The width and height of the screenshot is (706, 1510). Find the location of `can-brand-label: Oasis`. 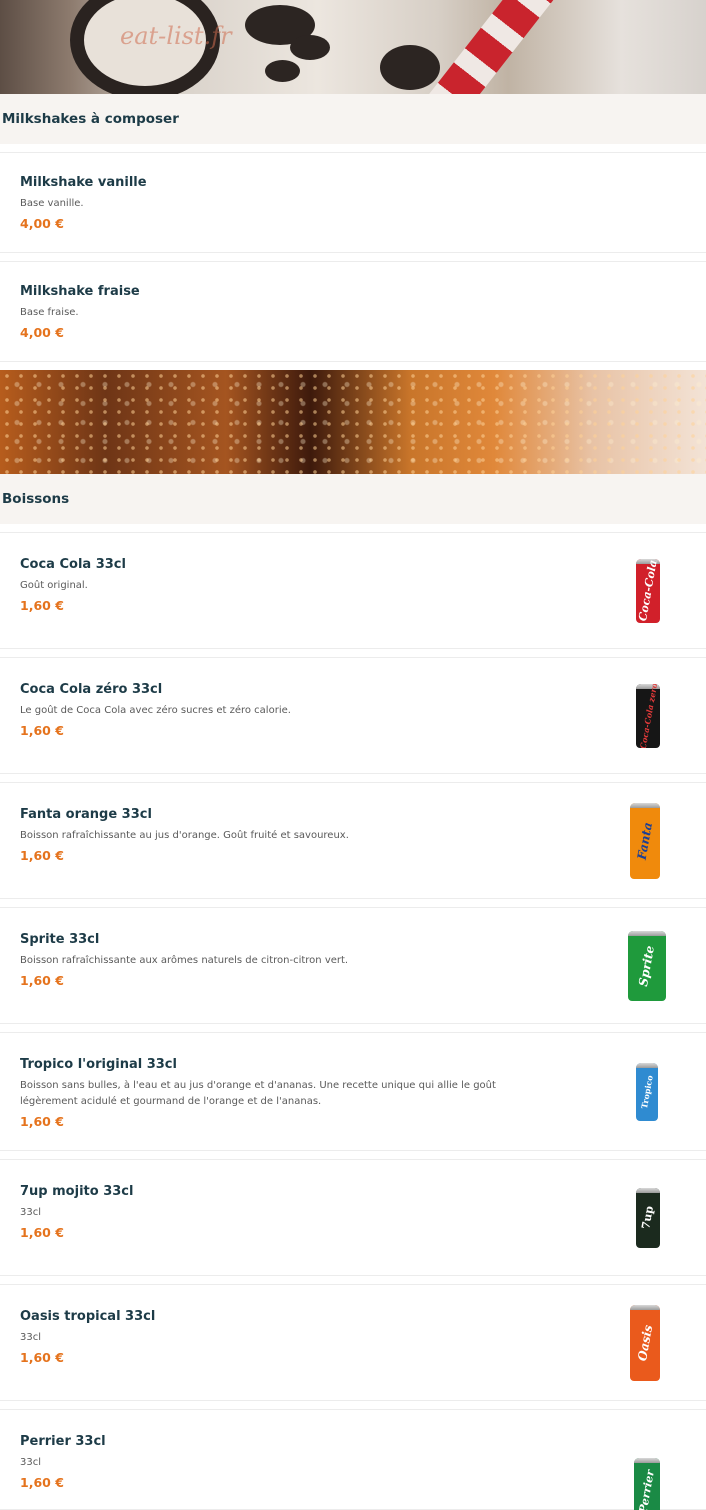

can-brand-label: Oasis is located at coordinates (645, 1342).